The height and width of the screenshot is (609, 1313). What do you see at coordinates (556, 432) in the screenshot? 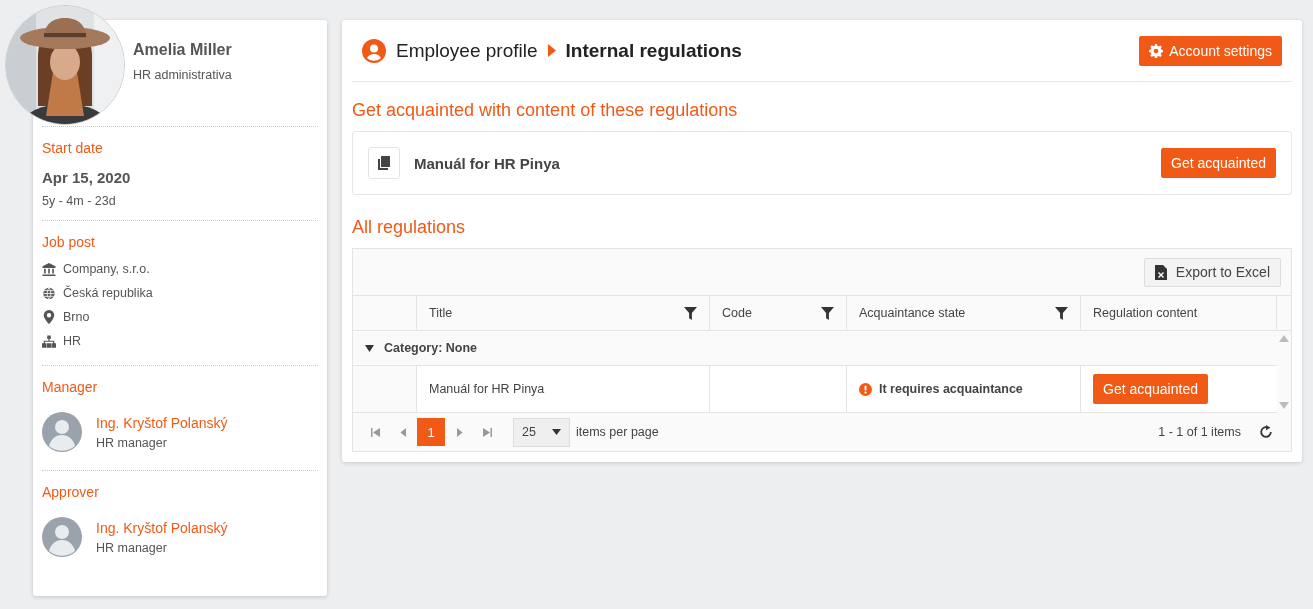
I see `caret-down-icon` at bounding box center [556, 432].